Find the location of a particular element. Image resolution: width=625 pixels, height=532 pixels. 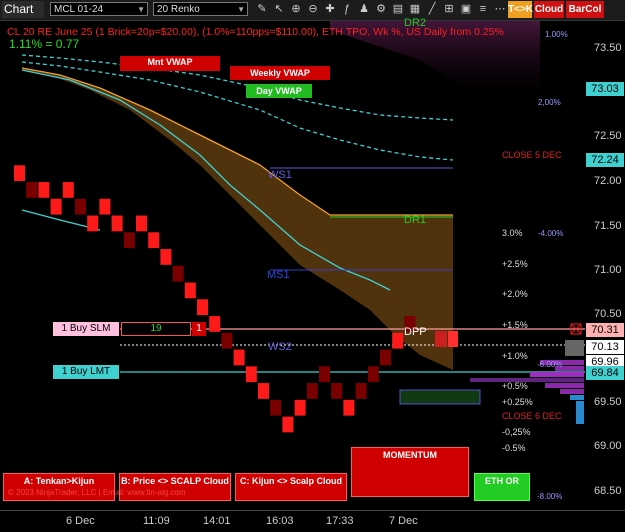

price-tag-buy-lmt: 69.84 is located at coordinates (605, 373).